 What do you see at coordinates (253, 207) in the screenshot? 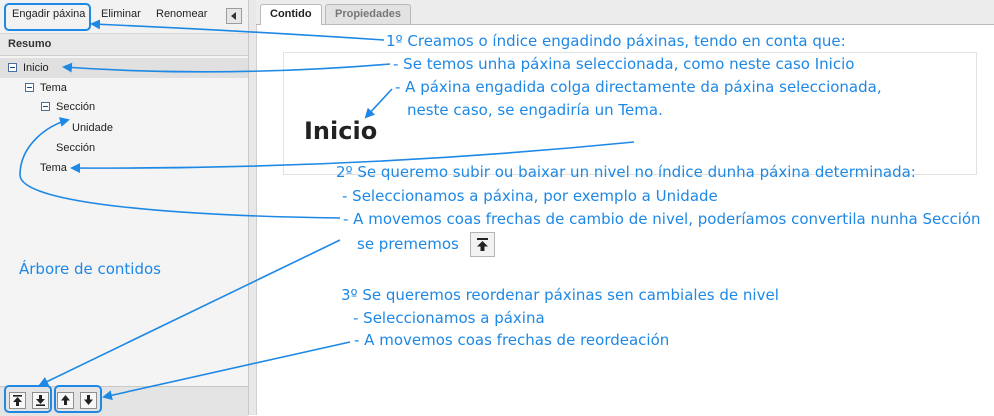
I see `panel-splitter` at bounding box center [253, 207].